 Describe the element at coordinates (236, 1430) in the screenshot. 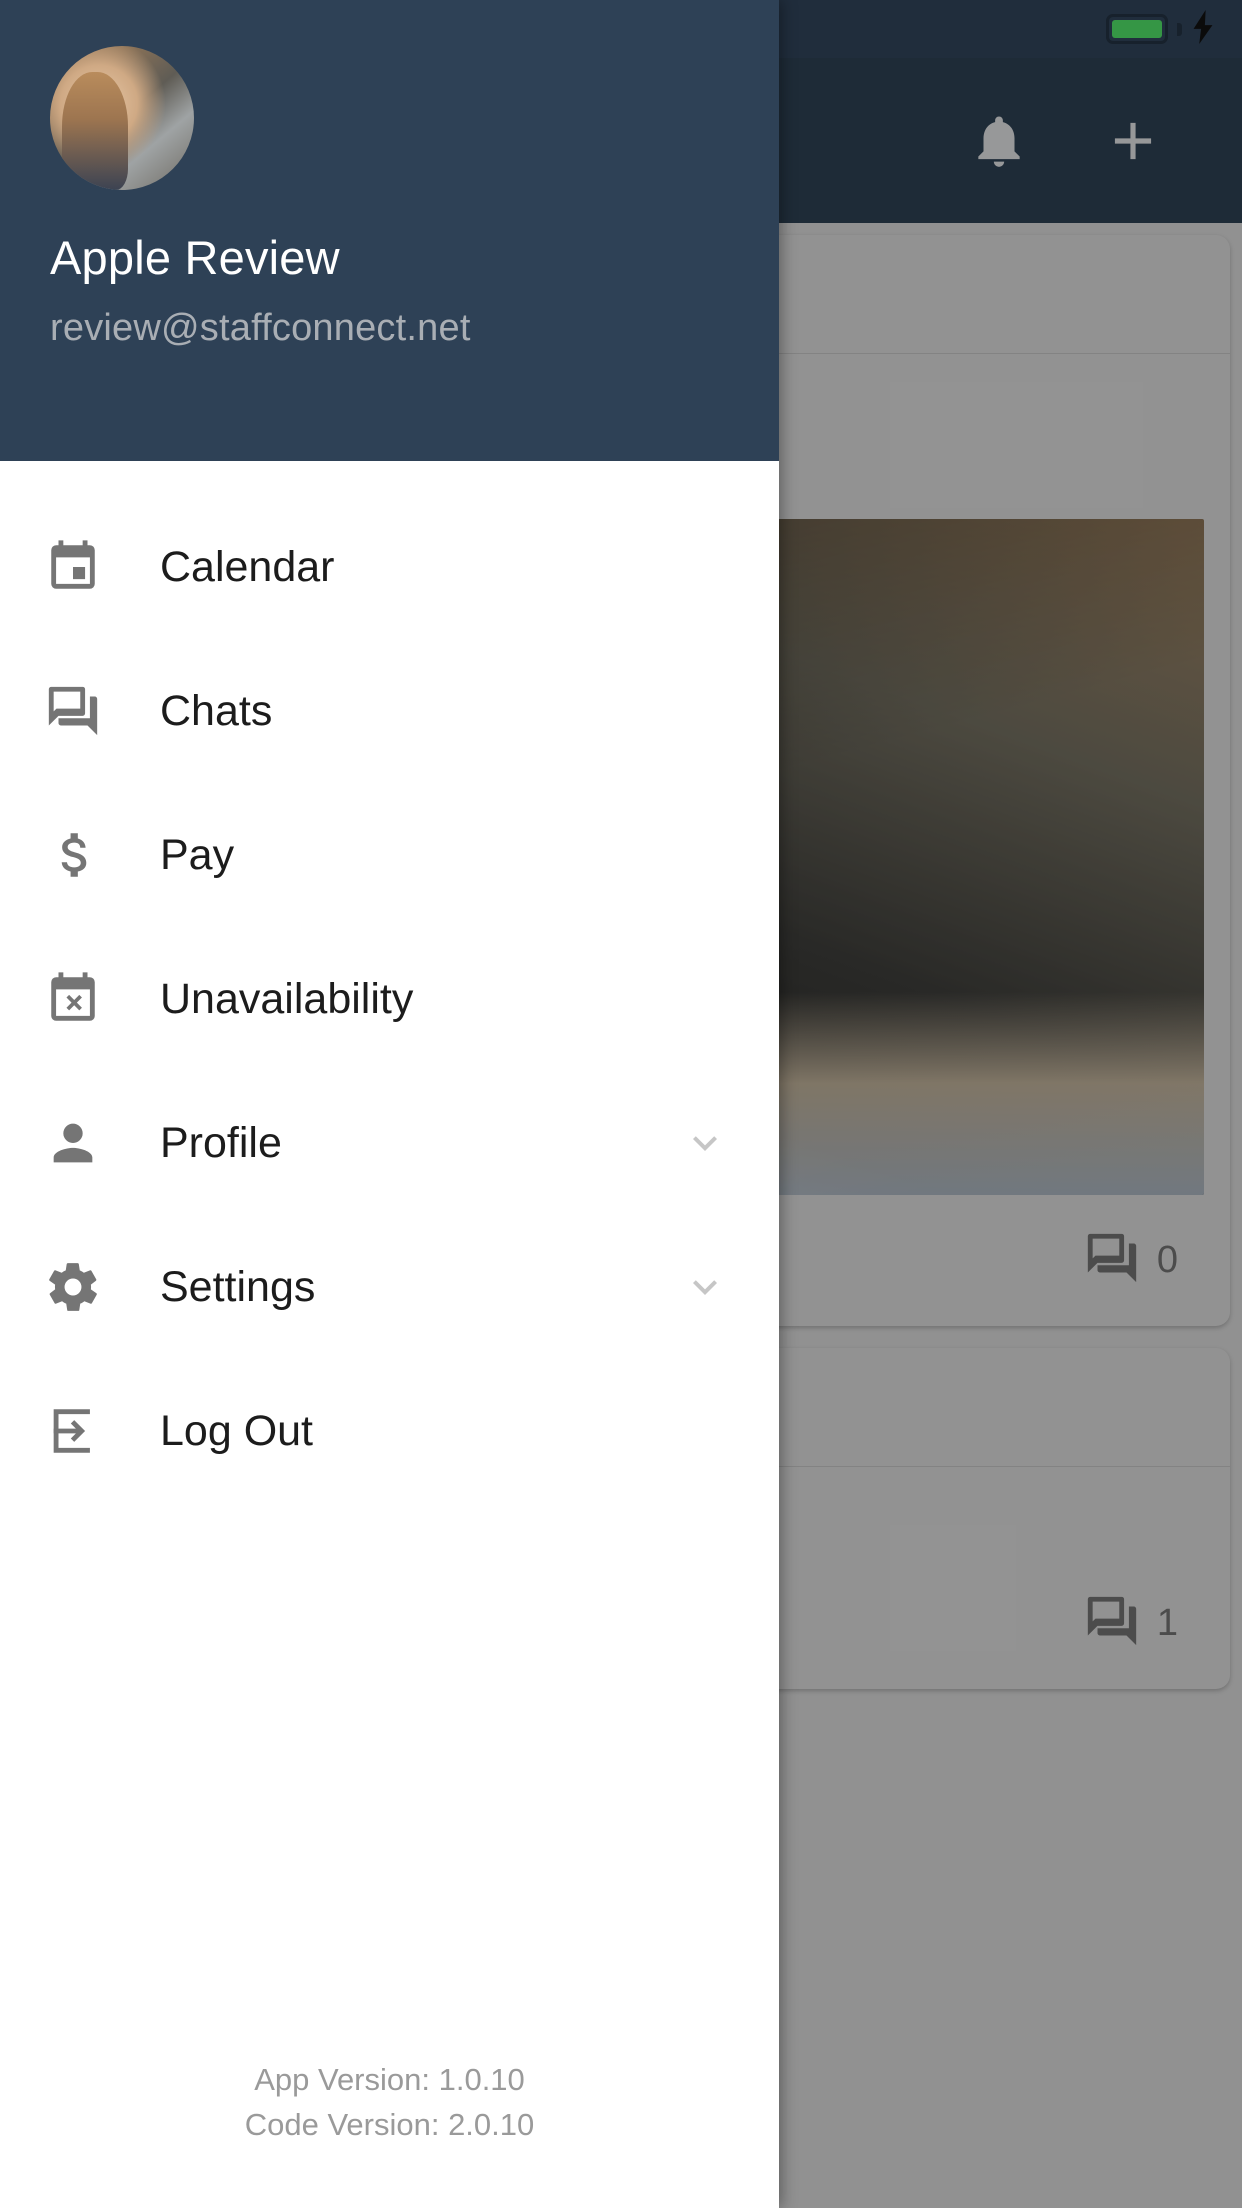

I see `menu-item-label: Log Out` at that location.